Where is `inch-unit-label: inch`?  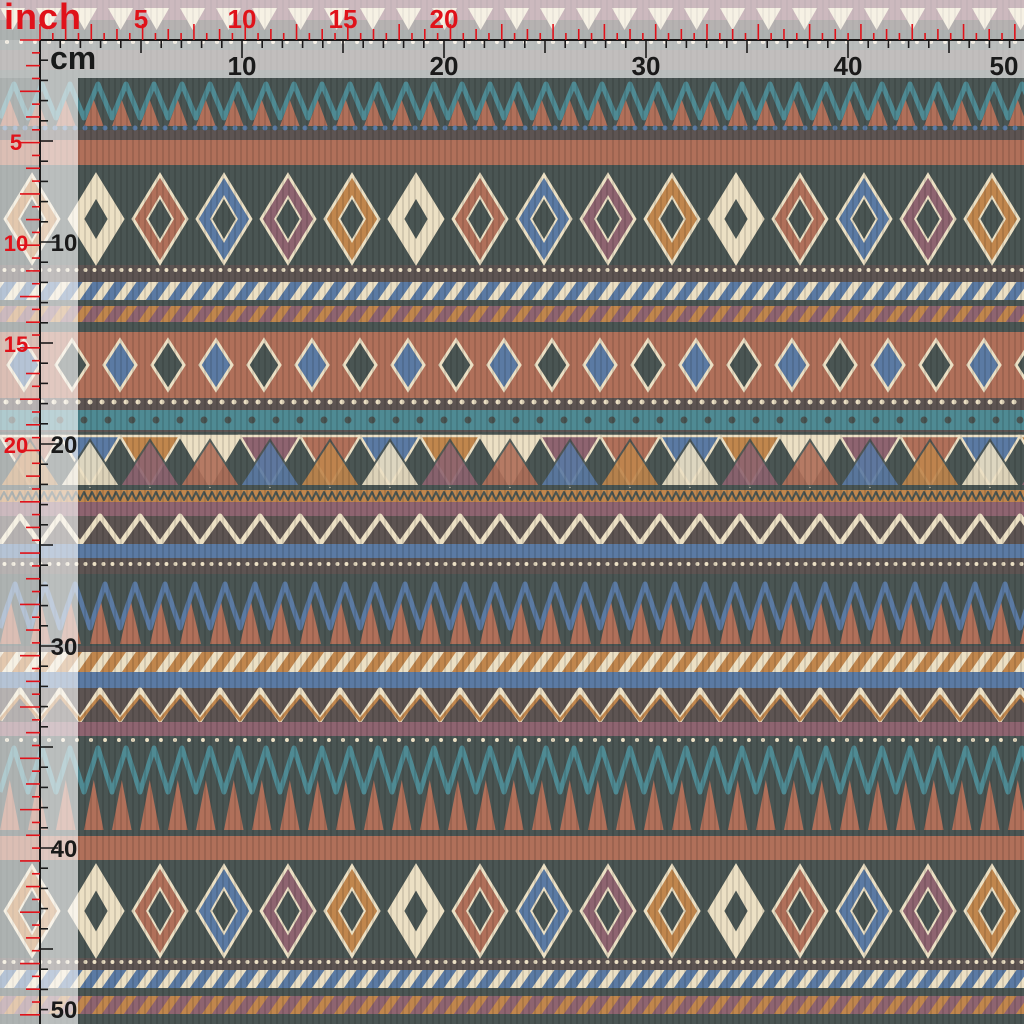
inch-unit-label: inch is located at coordinates (43, 18).